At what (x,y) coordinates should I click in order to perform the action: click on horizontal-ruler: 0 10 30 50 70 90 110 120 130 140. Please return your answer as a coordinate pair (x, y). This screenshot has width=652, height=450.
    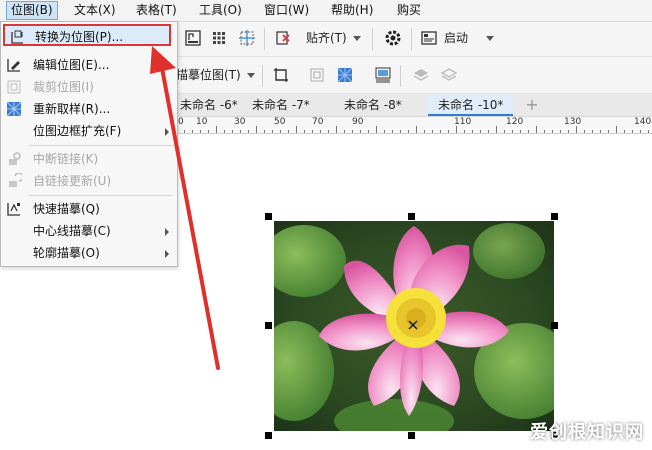
    Looking at the image, I should click on (414, 125).